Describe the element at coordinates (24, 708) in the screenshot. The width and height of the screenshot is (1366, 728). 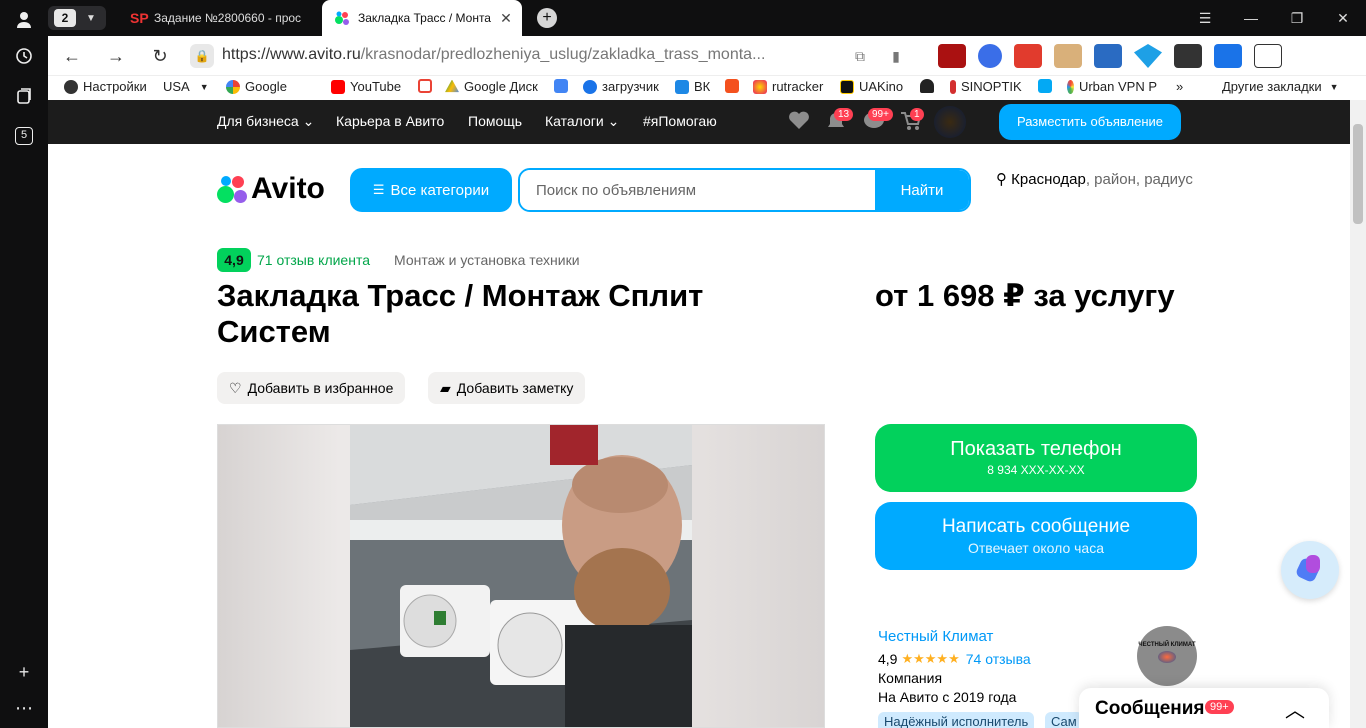
I see `more-icon: ⋯` at that location.